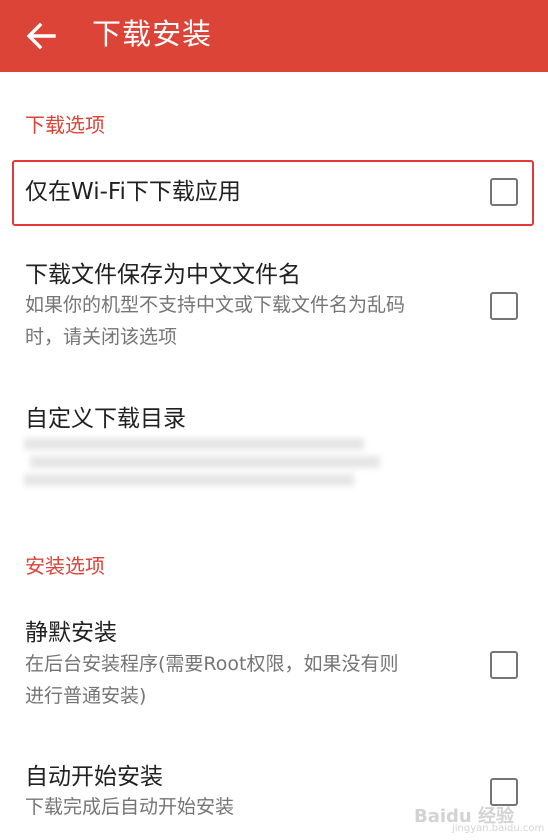 The width and height of the screenshot is (548, 840). I want to click on silent-install-checkbox, so click(504, 665).